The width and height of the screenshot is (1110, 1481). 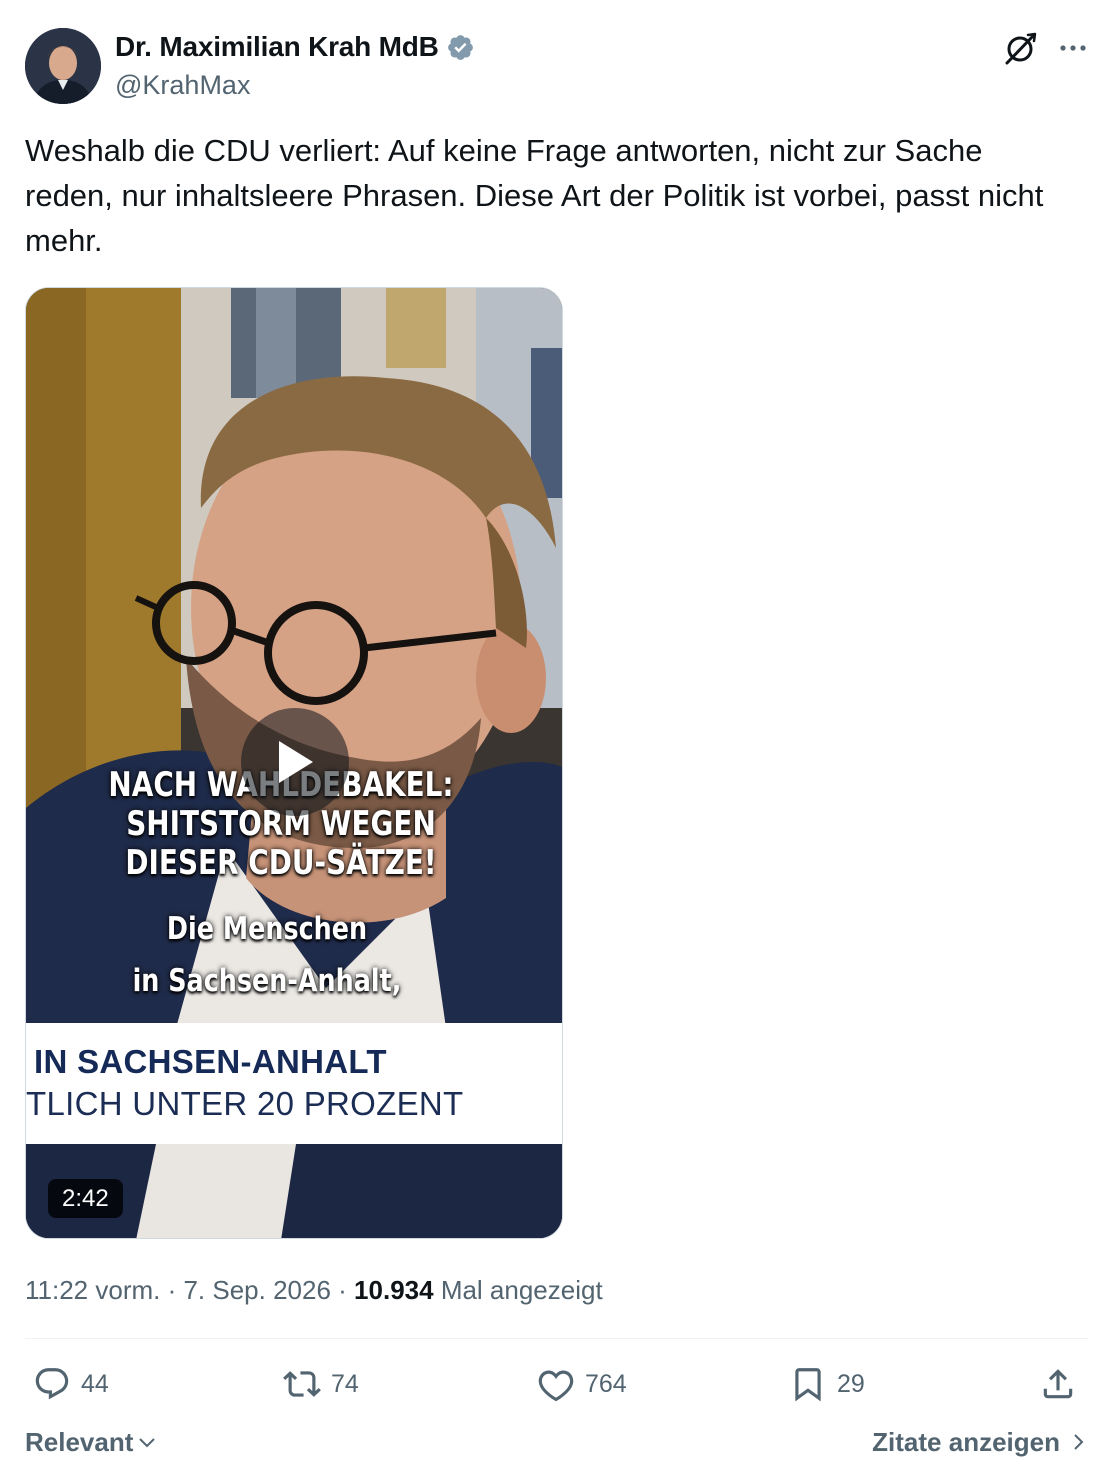 I want to click on header-actions, so click(x=1045, y=48).